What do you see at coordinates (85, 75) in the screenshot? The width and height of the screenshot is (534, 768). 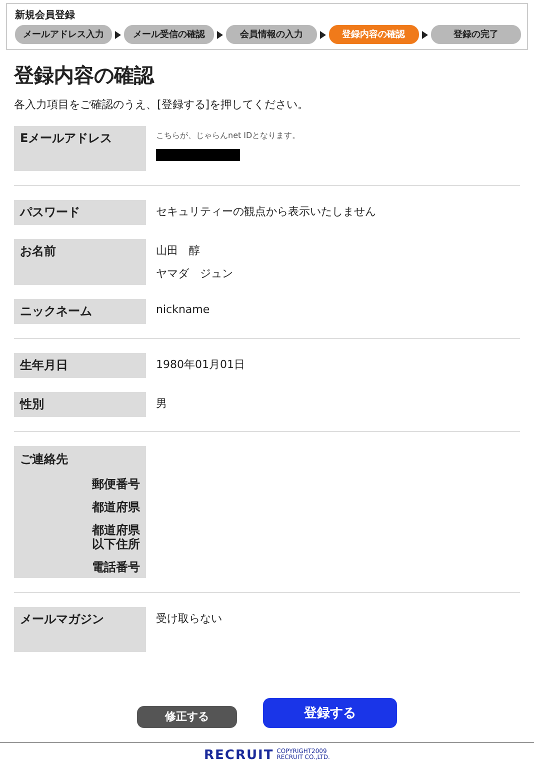 I see `page-title: 登録内容の確認` at bounding box center [85, 75].